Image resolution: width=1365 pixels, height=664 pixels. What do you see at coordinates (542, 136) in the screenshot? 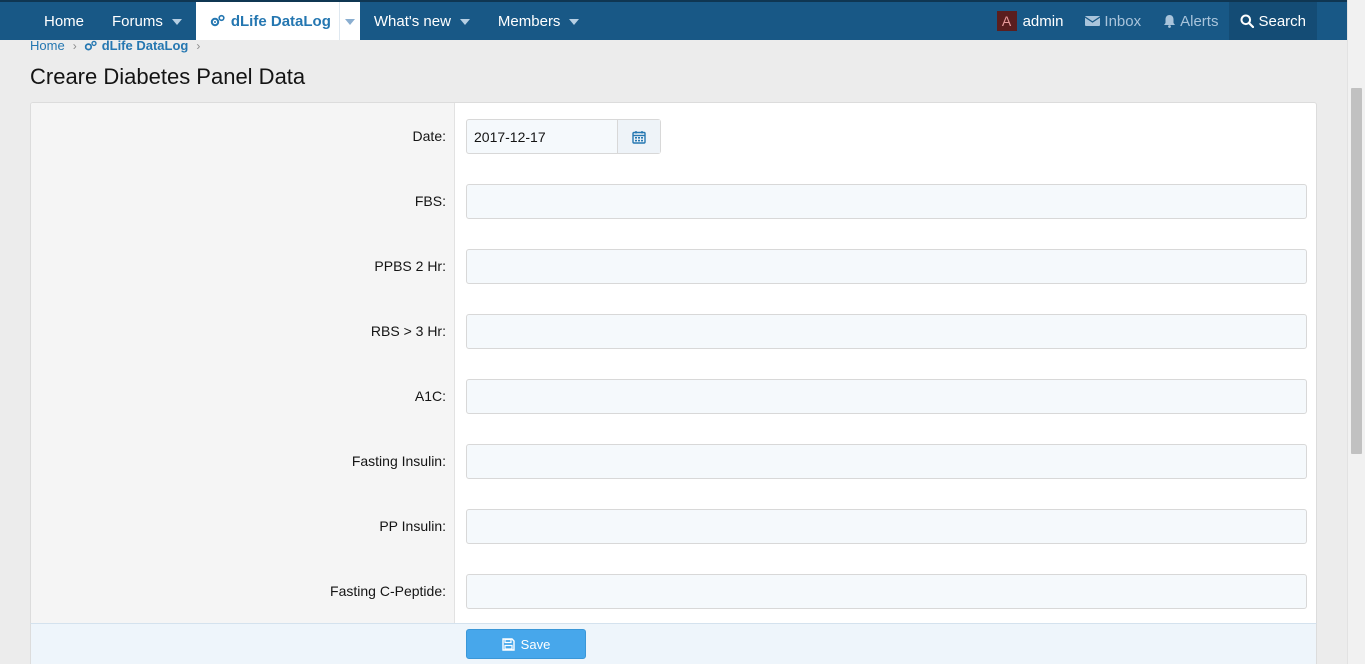
I see `date-input` at bounding box center [542, 136].